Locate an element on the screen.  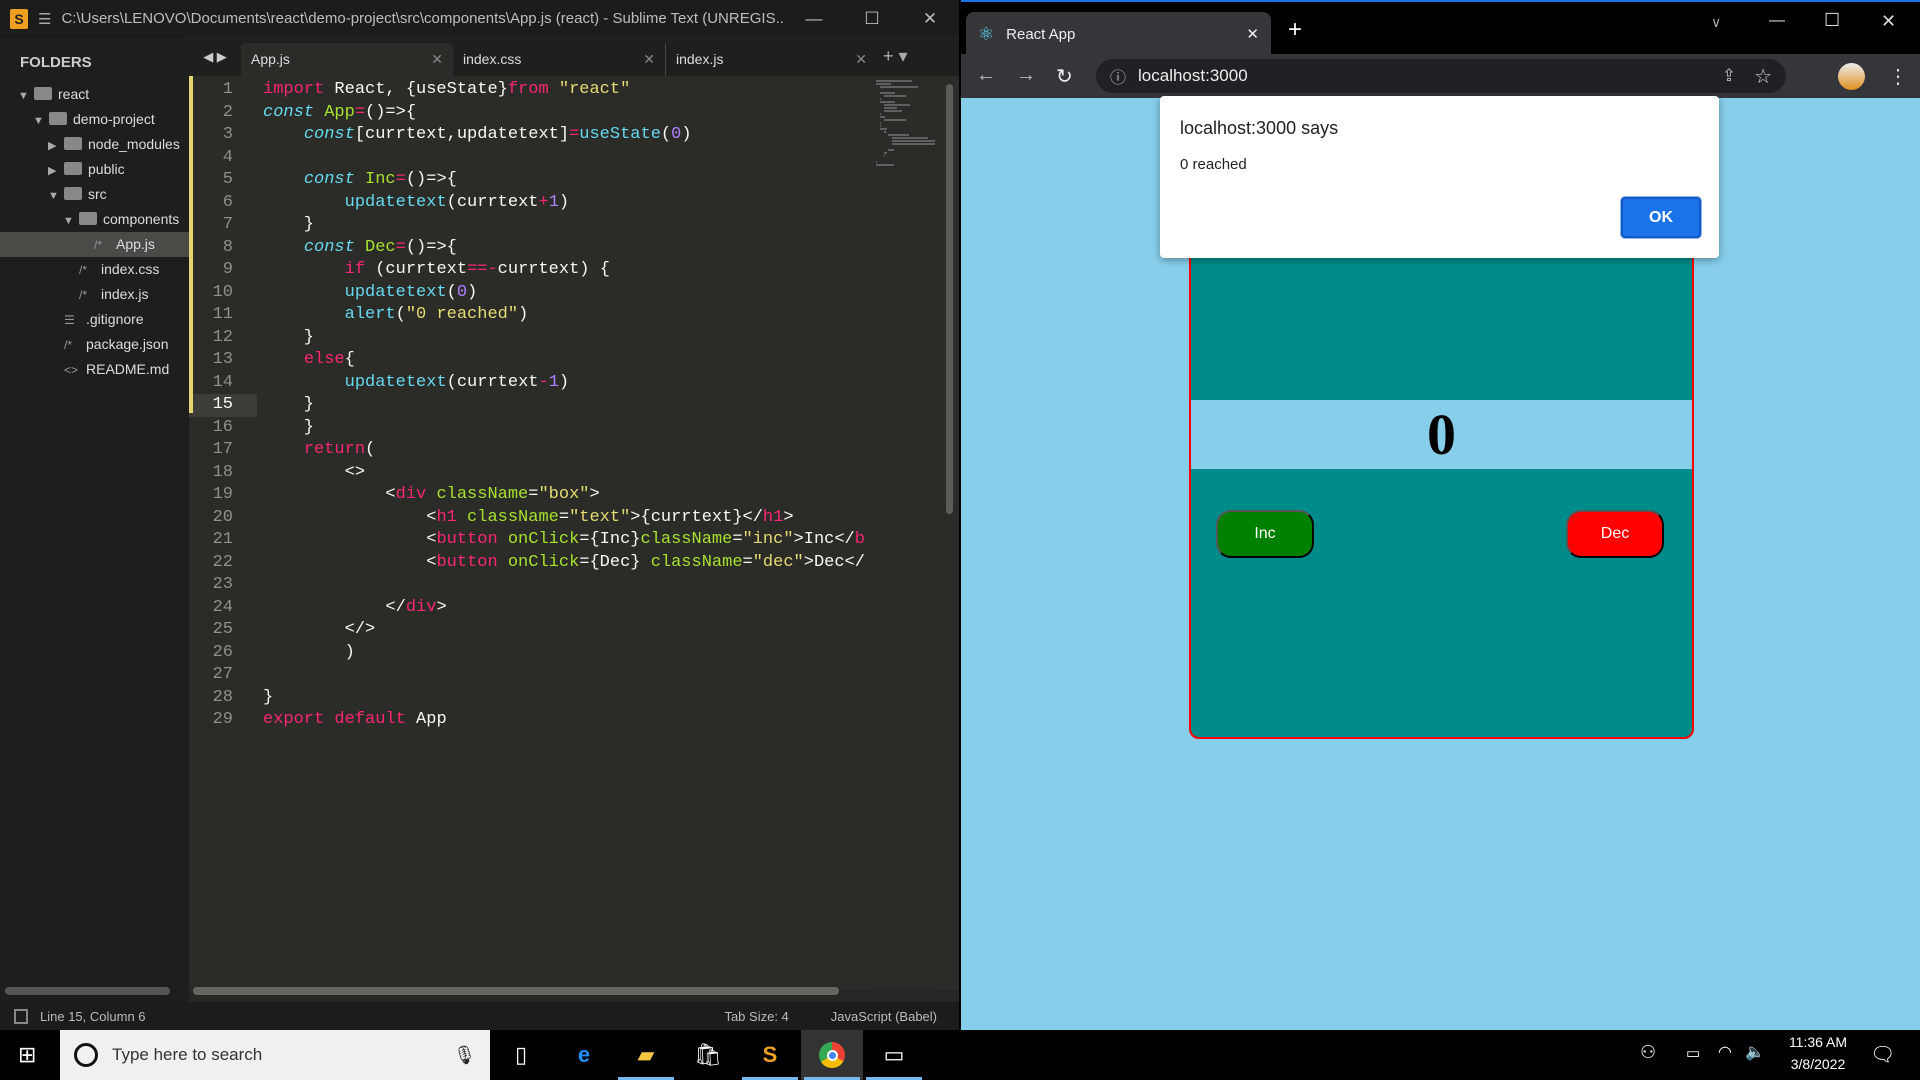
address-bar: ⓘ localhost:3000 ⇪ ☆ is located at coordinates (1441, 76).